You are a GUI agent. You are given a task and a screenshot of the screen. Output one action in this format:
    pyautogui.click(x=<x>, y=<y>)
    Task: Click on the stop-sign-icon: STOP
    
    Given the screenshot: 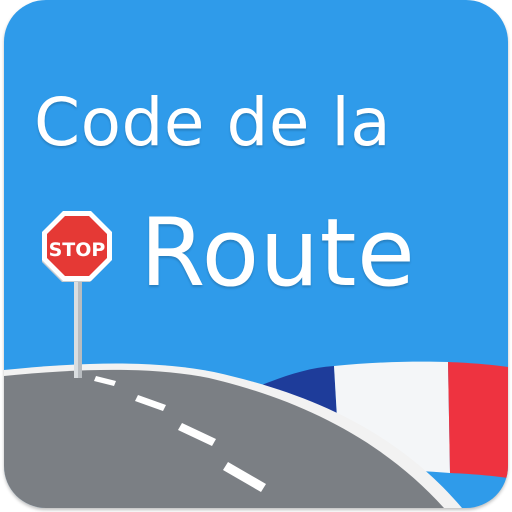 What is the action you would take?
    pyautogui.click(x=77, y=294)
    